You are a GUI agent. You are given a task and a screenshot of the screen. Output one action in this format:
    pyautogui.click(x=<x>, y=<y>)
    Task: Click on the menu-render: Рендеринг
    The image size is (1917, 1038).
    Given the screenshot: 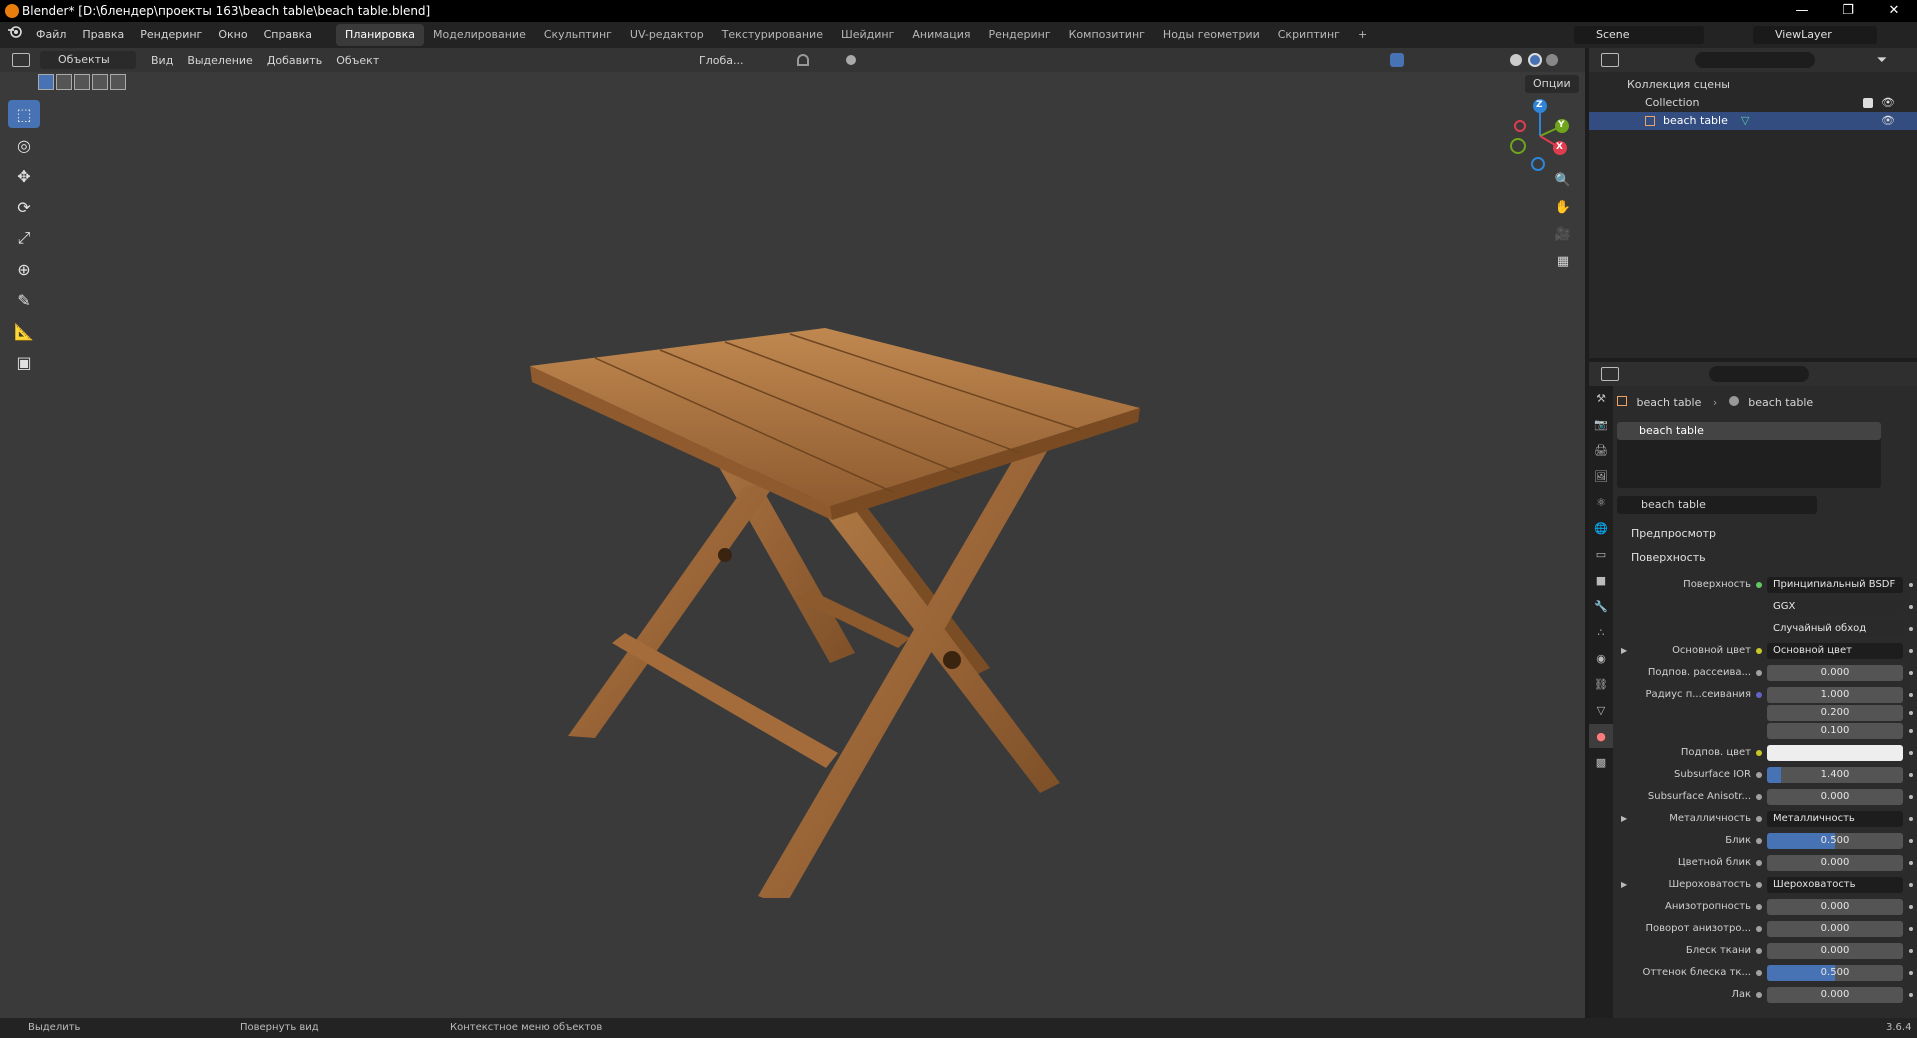 What is the action you would take?
    pyautogui.click(x=171, y=35)
    